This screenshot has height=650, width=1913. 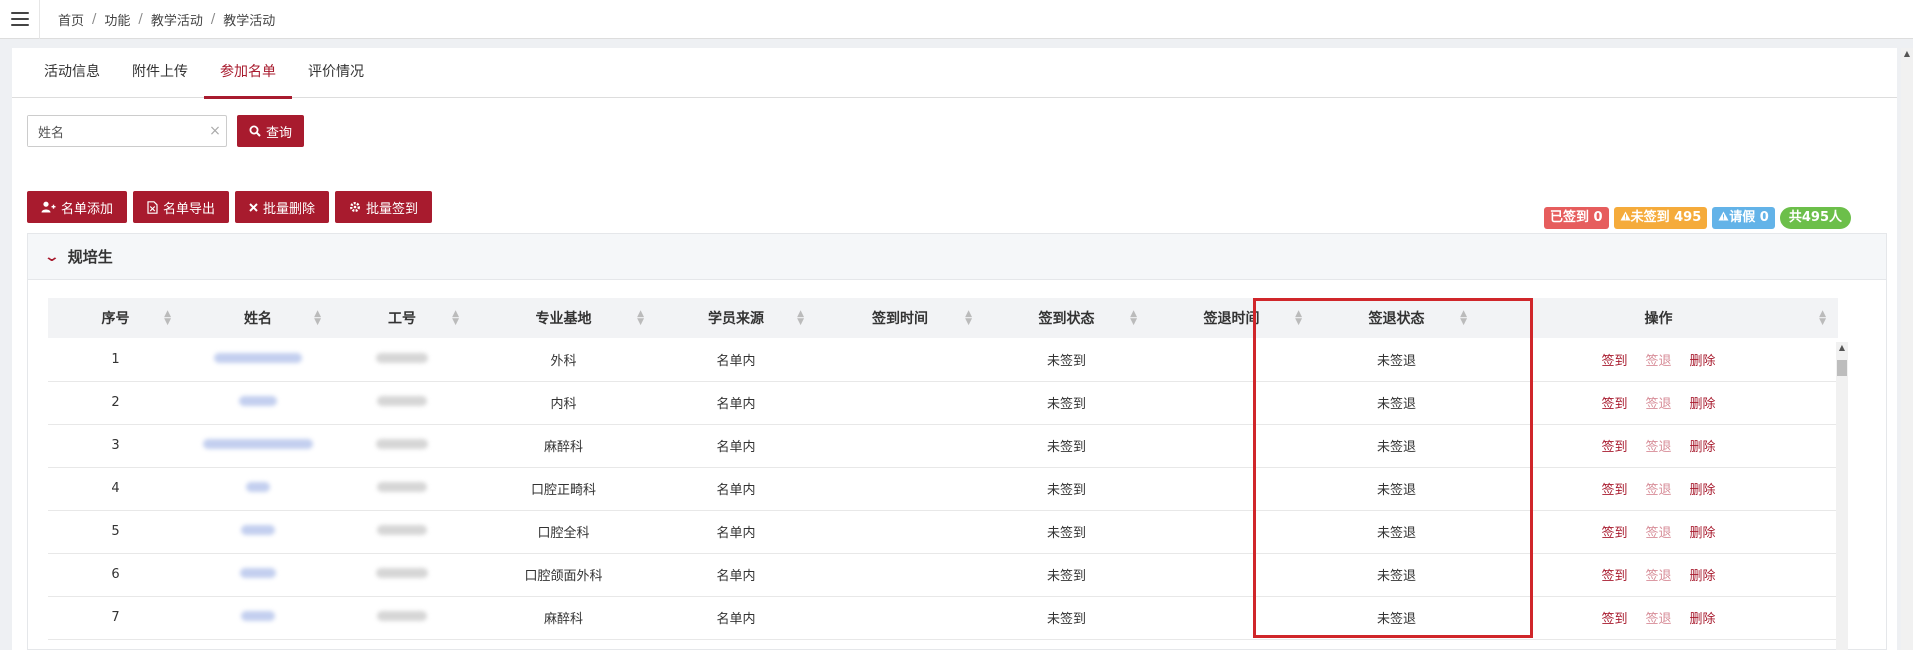 I want to click on scroll-thumb, so click(x=1842, y=368).